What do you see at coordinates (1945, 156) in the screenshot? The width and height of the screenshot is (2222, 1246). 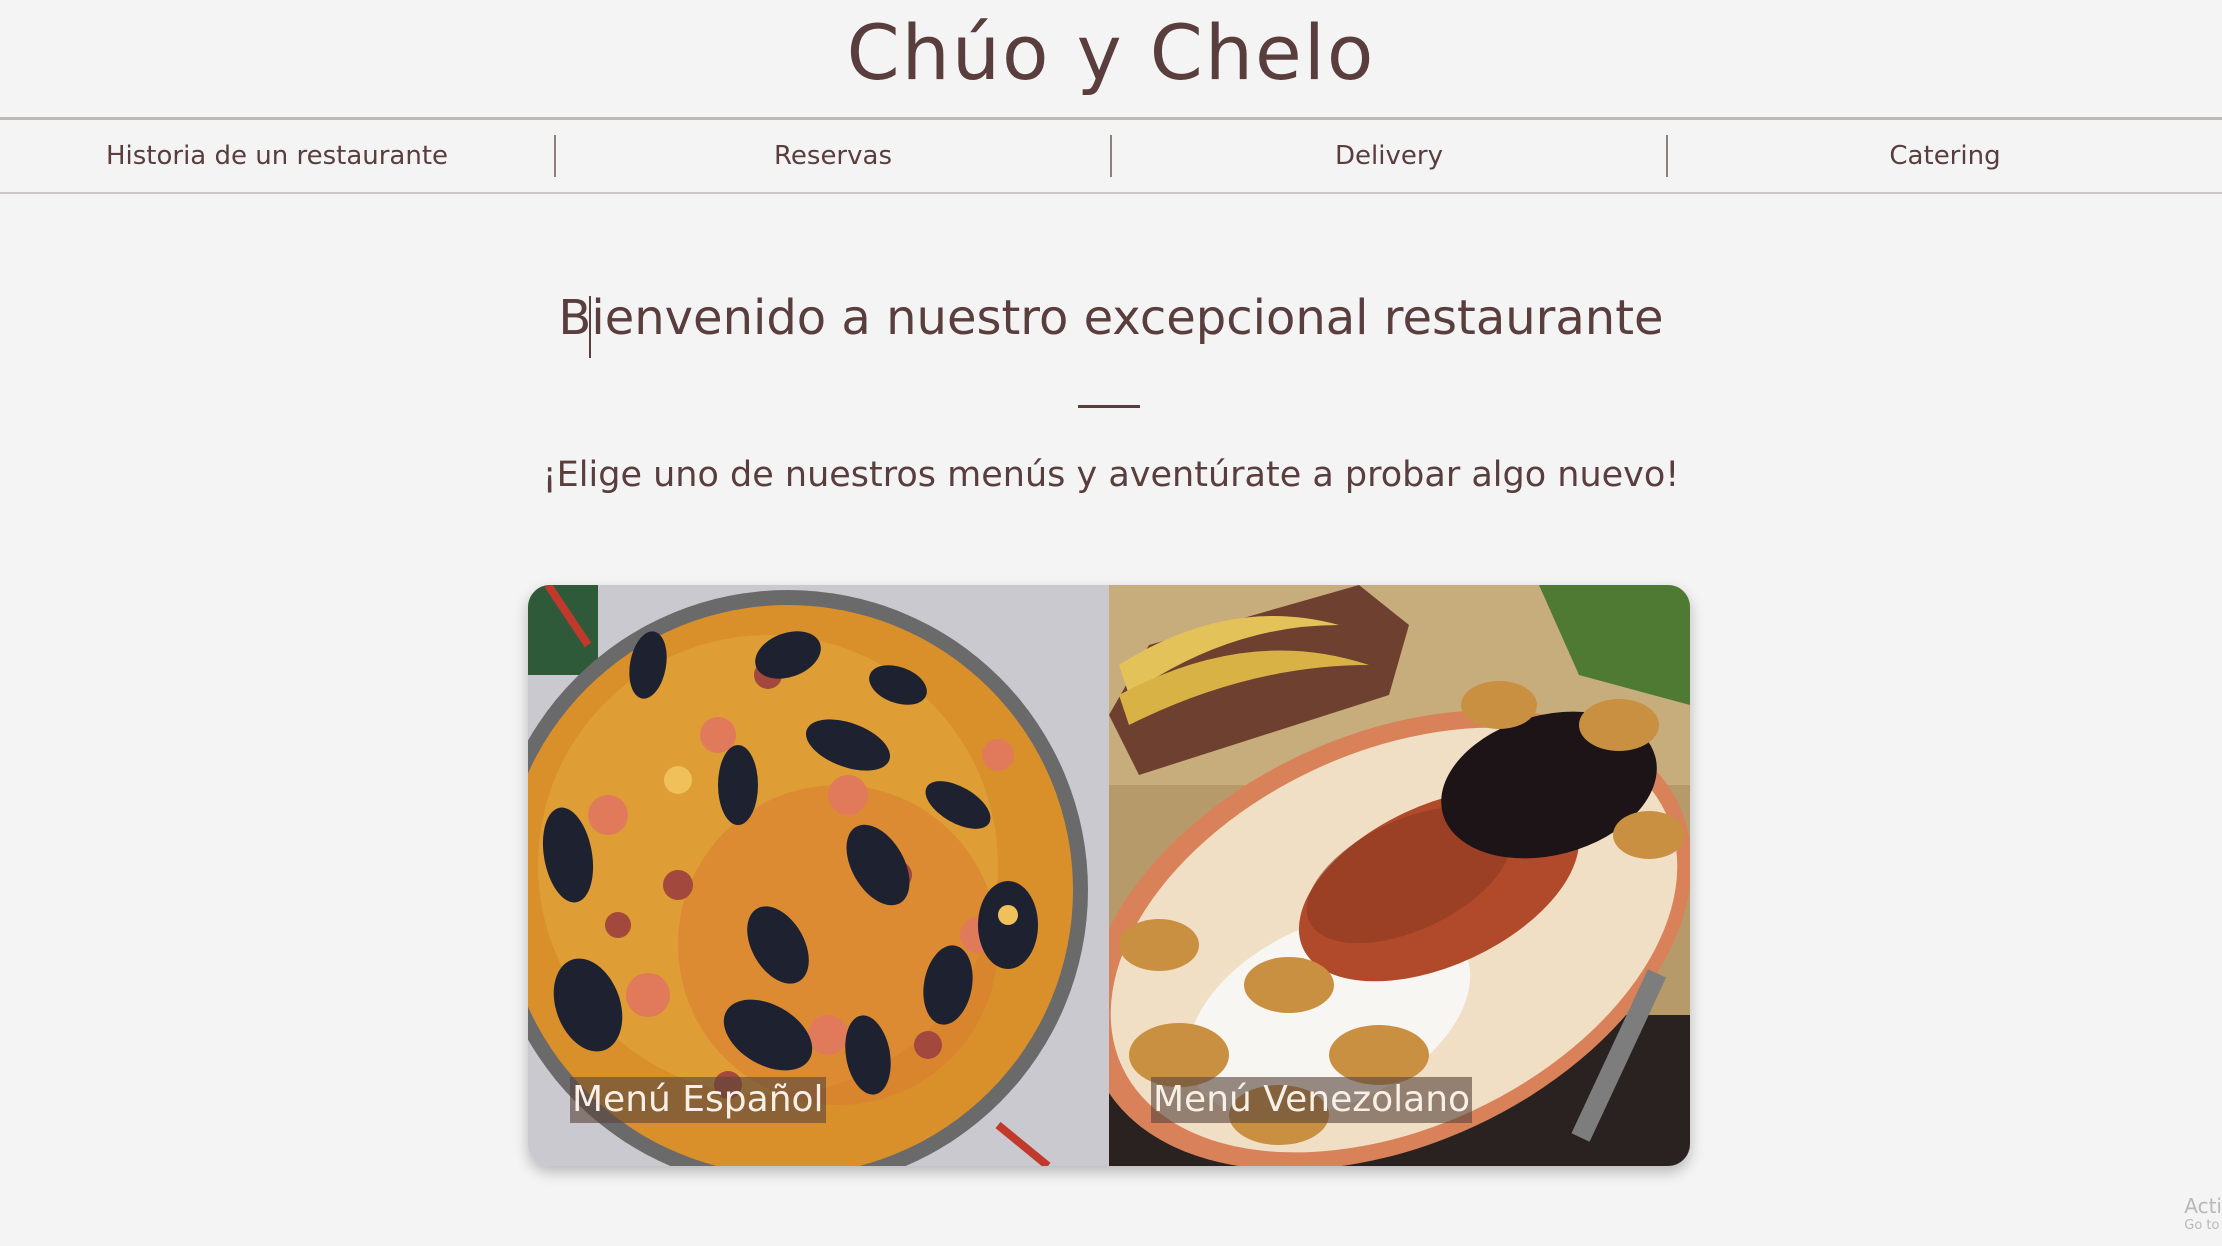 I see `nav-item-catering: Catering` at bounding box center [1945, 156].